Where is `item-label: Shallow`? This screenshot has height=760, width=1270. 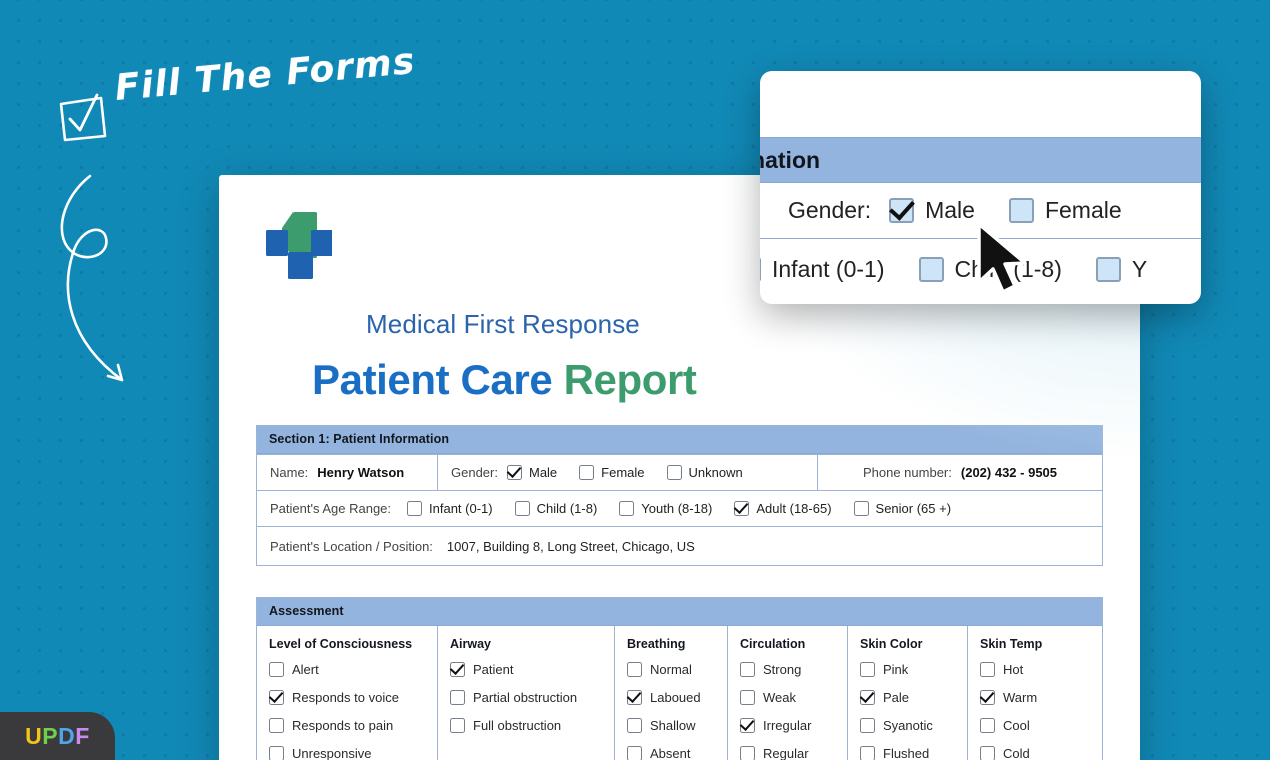 item-label: Shallow is located at coordinates (673, 725).